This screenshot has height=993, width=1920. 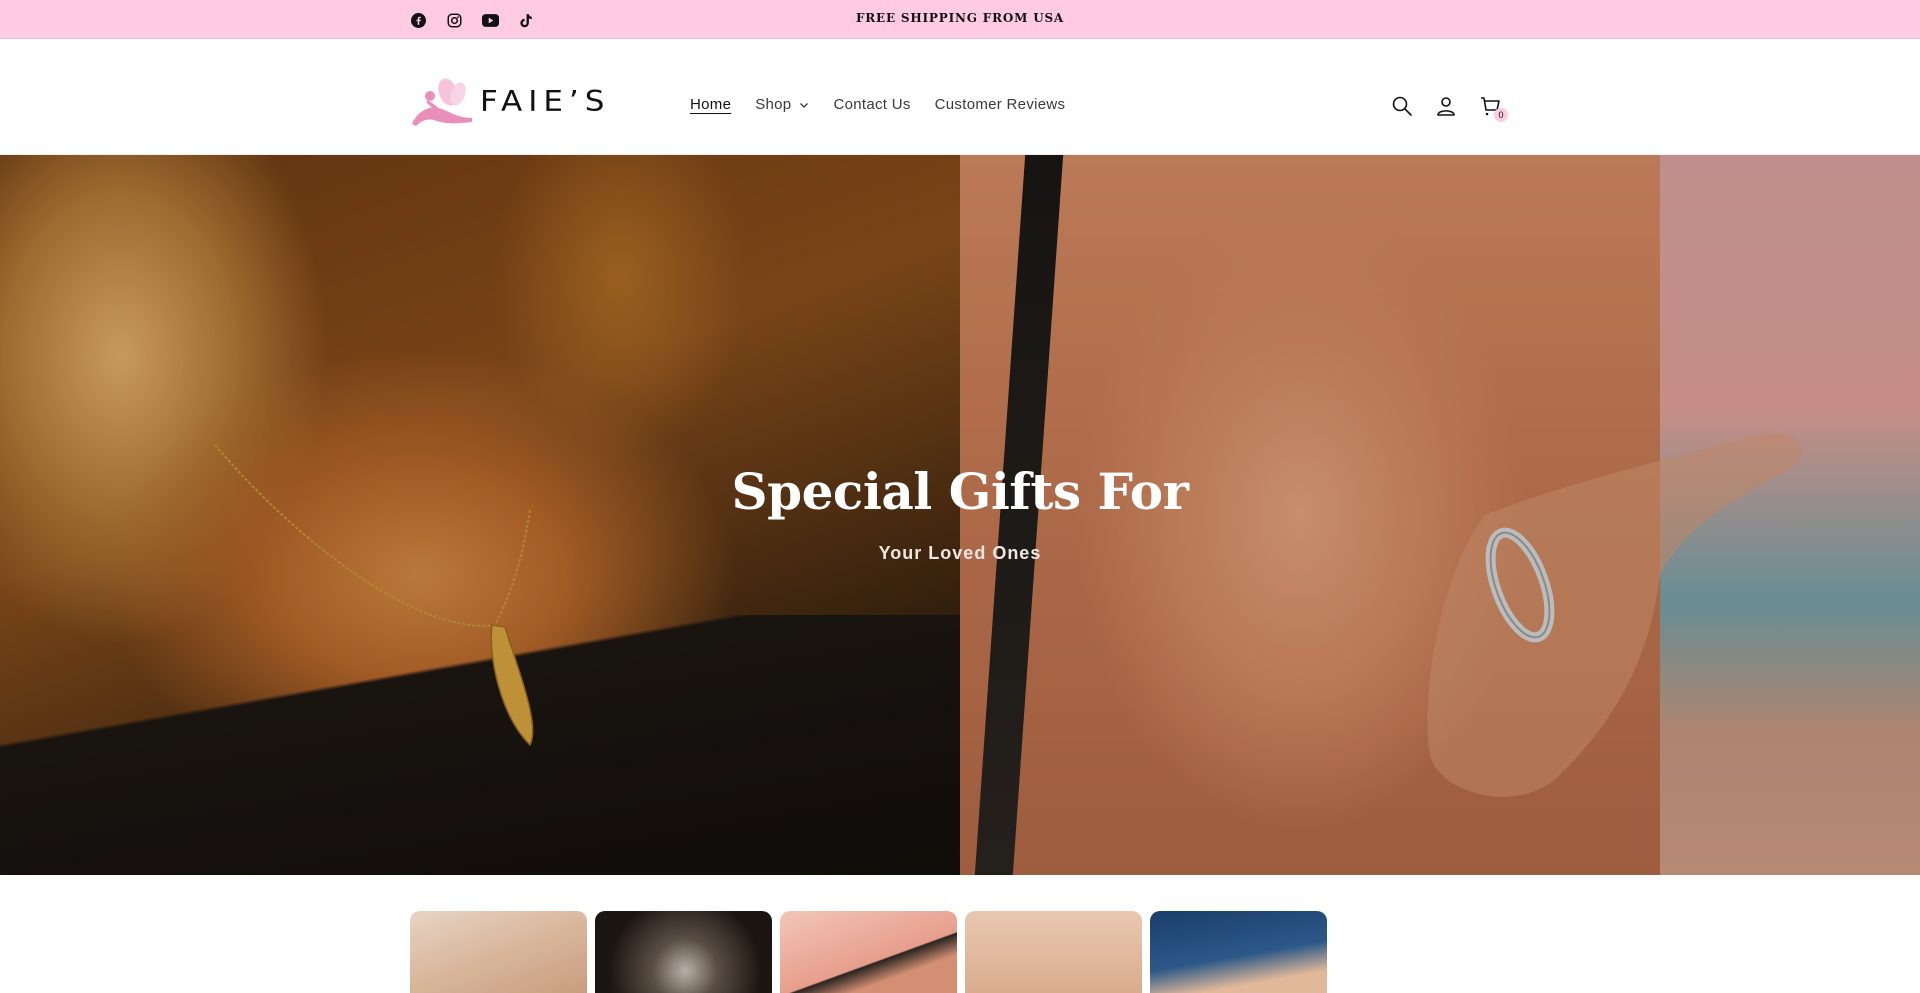 I want to click on announcement-text: FREE SHIPPING FROM USA, so click(x=960, y=18).